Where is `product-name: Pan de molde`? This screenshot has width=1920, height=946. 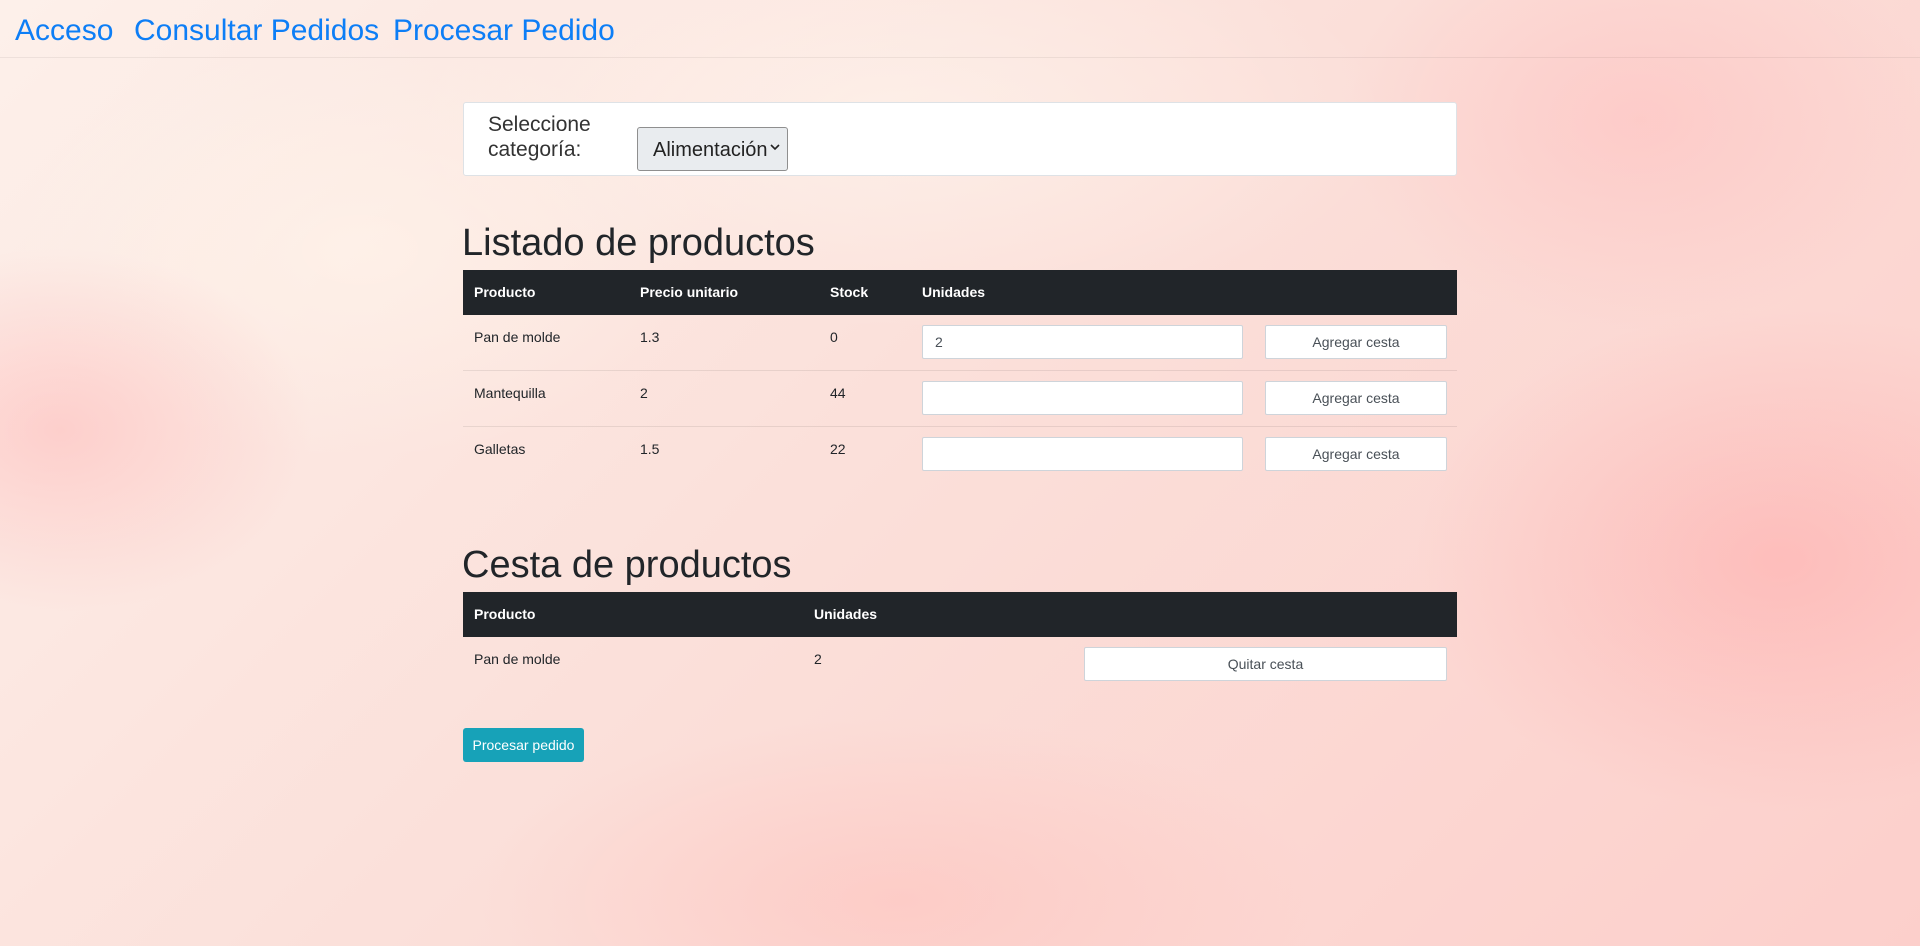
product-name: Pan de molde is located at coordinates (517, 337).